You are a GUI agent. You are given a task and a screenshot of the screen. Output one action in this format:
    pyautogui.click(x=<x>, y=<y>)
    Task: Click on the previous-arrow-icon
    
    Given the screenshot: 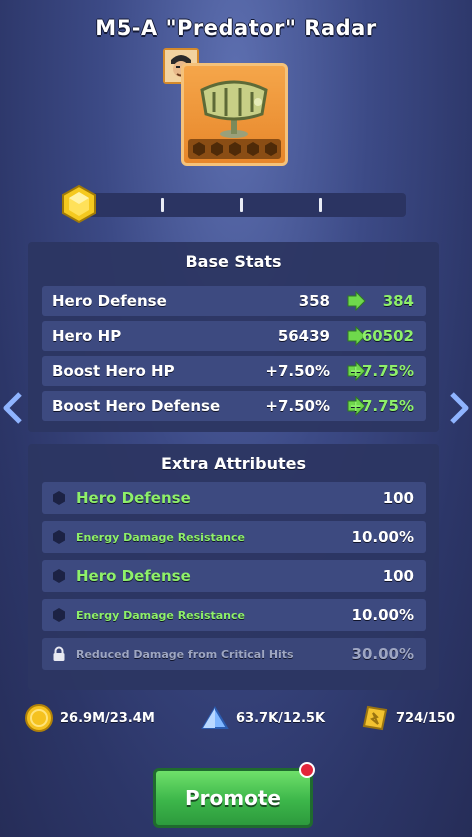 What is the action you would take?
    pyautogui.click(x=12, y=408)
    